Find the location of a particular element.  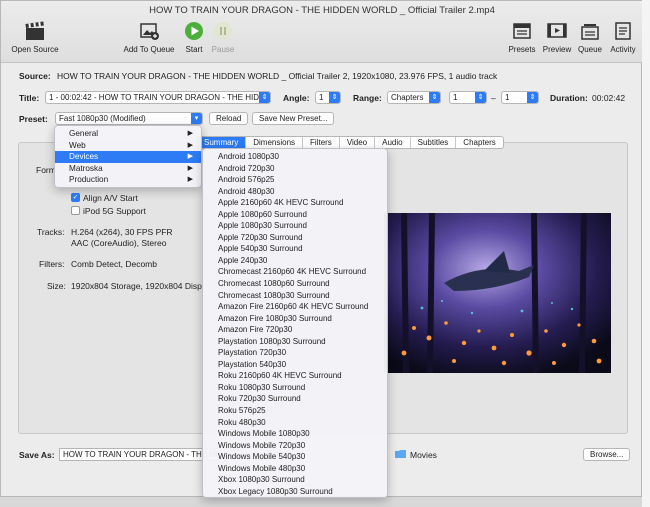

device-preset-item: Chromecast 1080p60 Surround is located at coordinates (295, 284).